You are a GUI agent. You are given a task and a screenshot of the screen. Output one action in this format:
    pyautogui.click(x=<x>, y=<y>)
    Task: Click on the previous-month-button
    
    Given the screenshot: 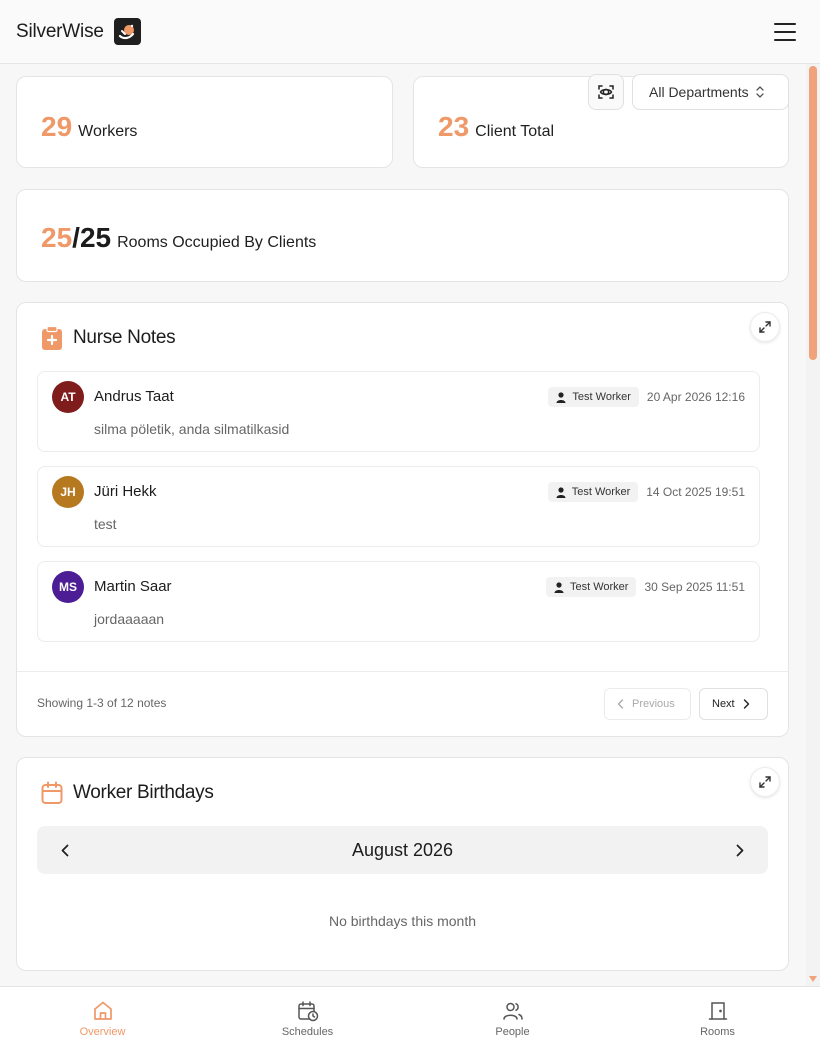 What is the action you would take?
    pyautogui.click(x=65, y=850)
    